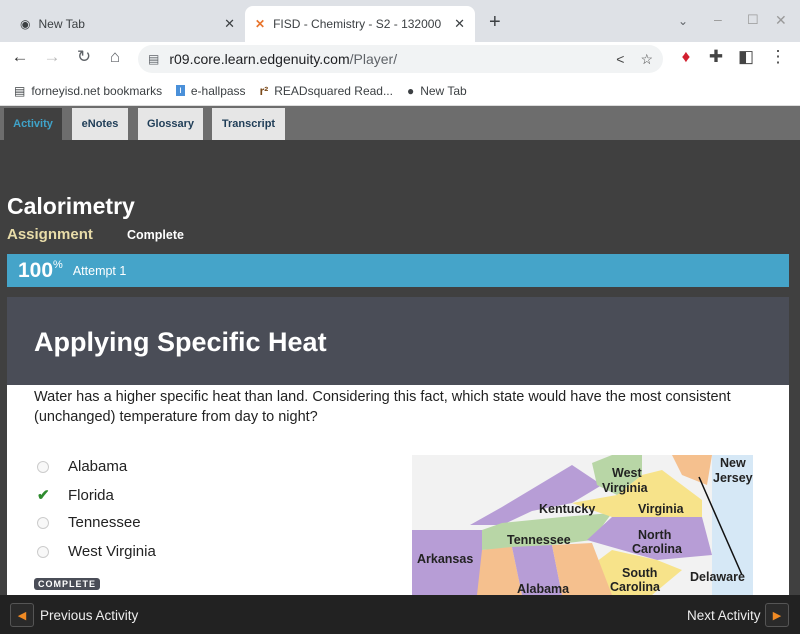 The height and width of the screenshot is (634, 800). Describe the element at coordinates (22, 615) in the screenshot. I see `previous-arrow-icon: ◀` at that location.